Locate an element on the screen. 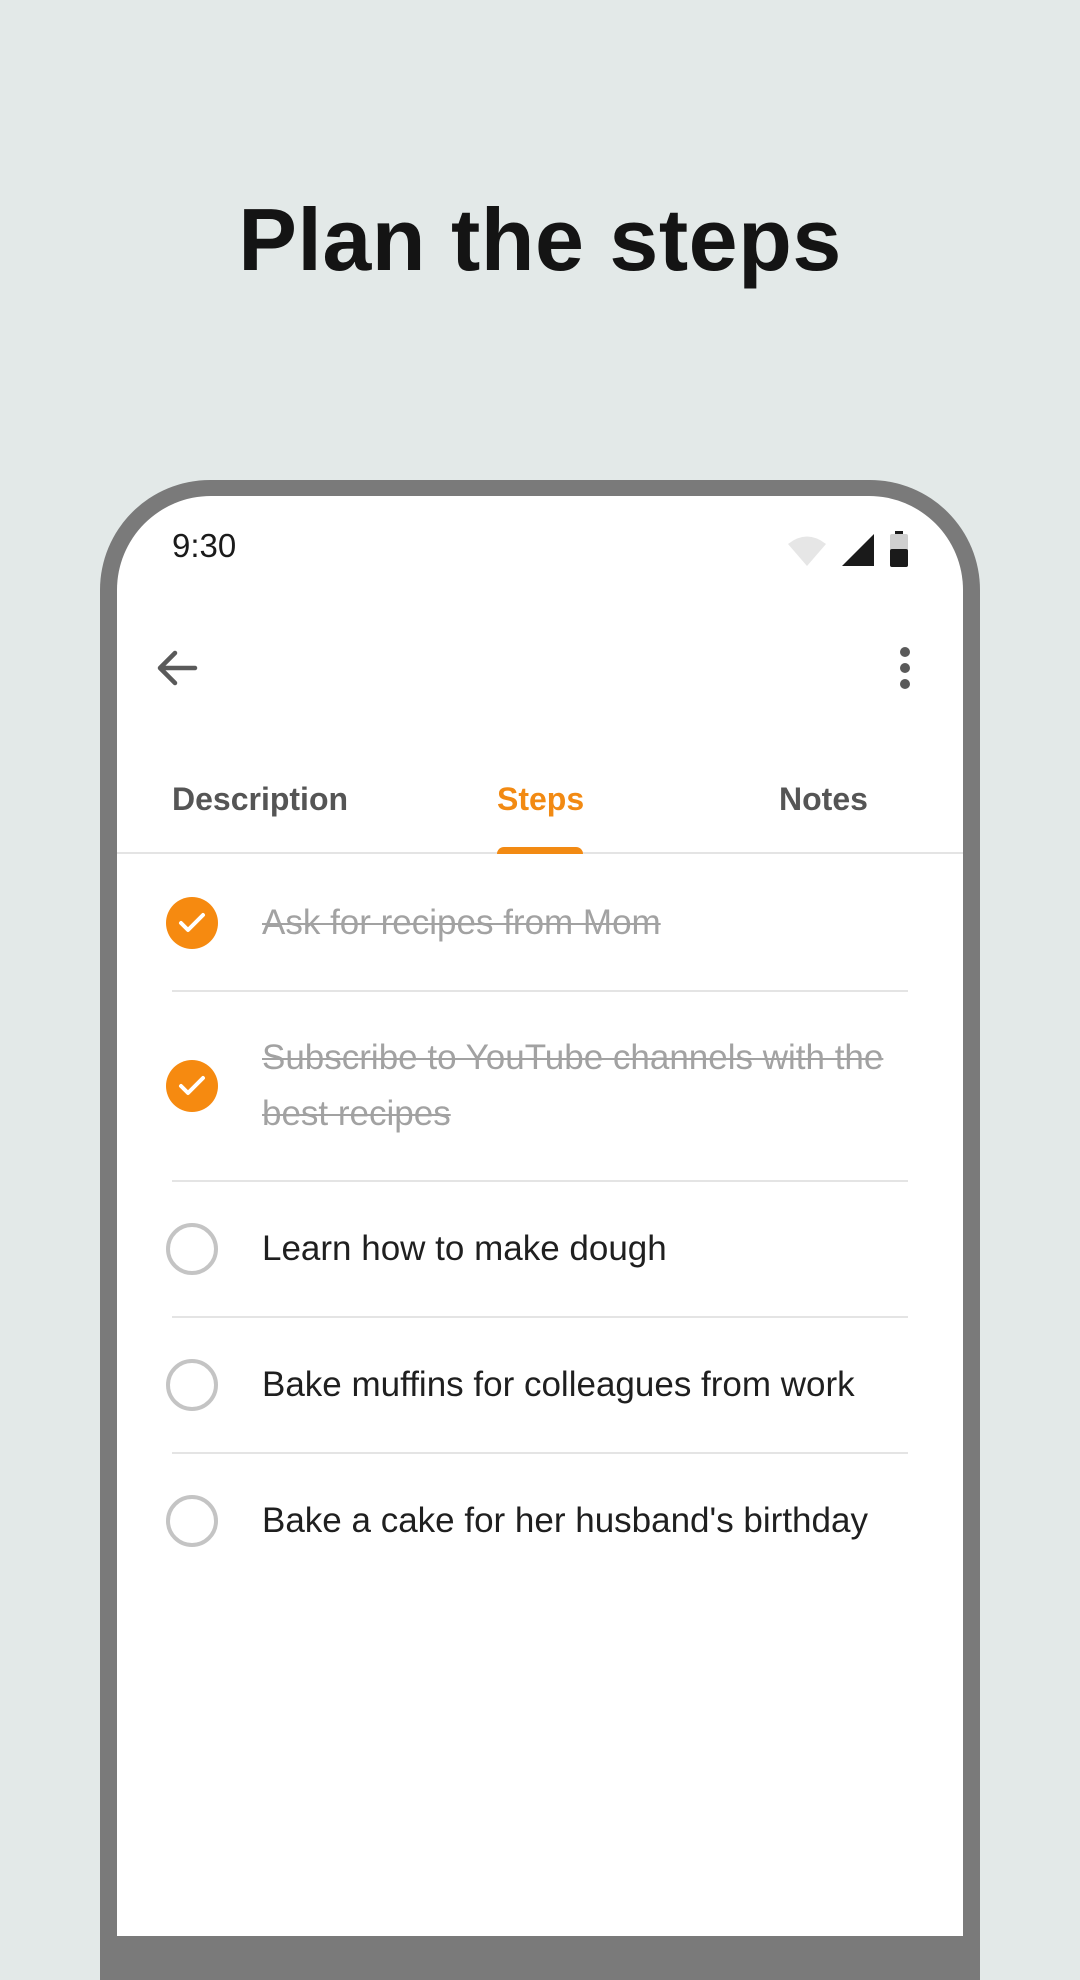 This screenshot has width=1080, height=1980. tab-bar: Description Steps Notes is located at coordinates (540, 800).